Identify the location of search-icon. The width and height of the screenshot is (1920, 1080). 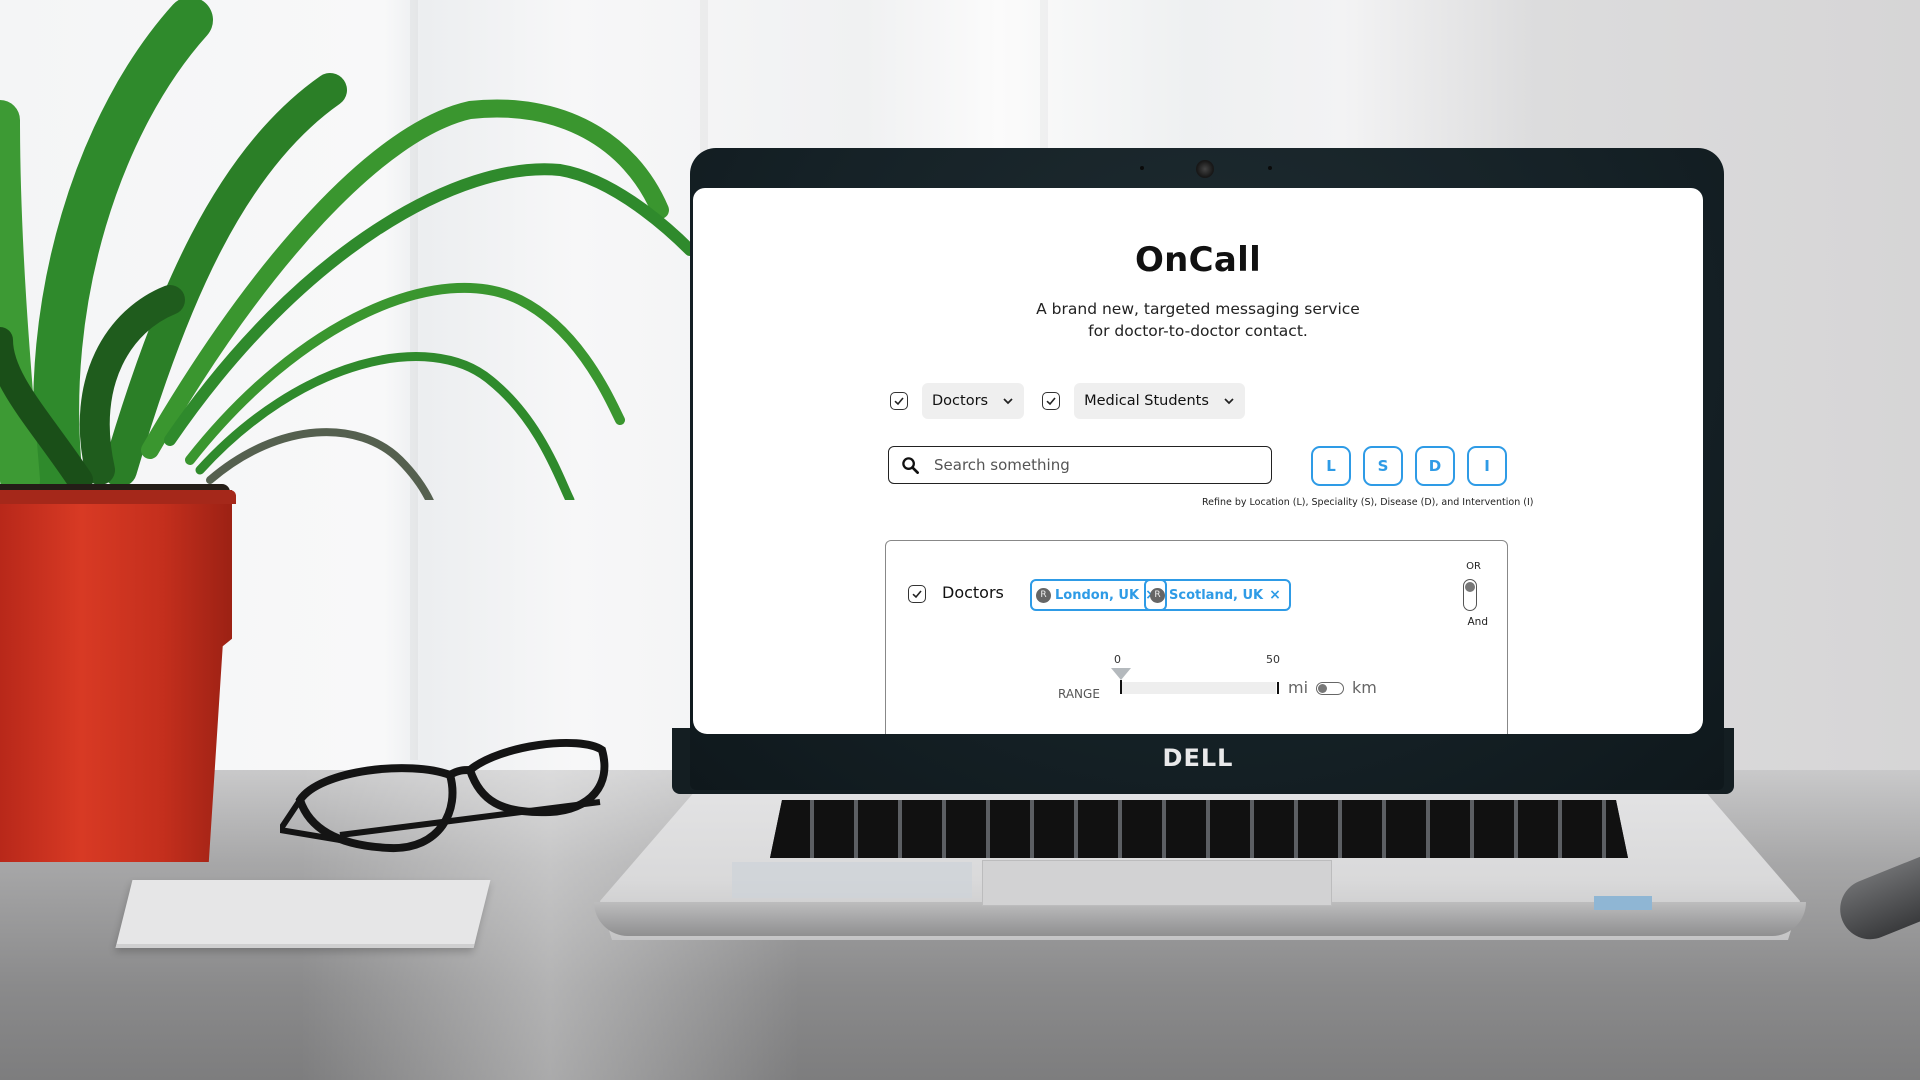
(910, 465).